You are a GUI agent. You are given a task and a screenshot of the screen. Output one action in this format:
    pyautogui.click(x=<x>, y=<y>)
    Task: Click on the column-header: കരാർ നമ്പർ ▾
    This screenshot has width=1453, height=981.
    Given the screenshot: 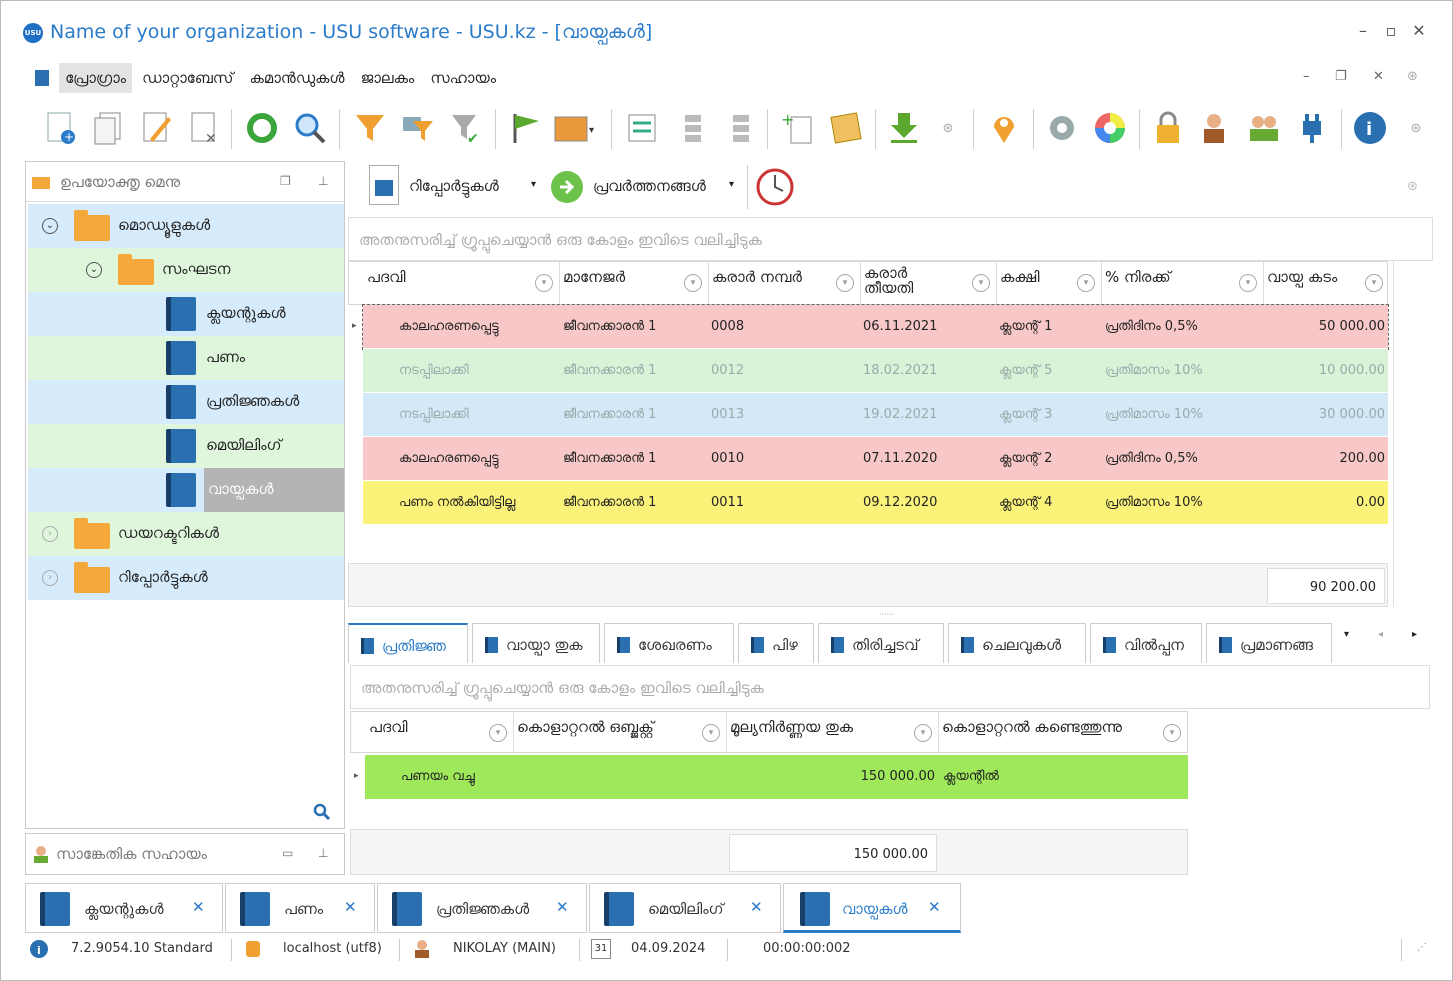 What is the action you would take?
    pyautogui.click(x=785, y=283)
    